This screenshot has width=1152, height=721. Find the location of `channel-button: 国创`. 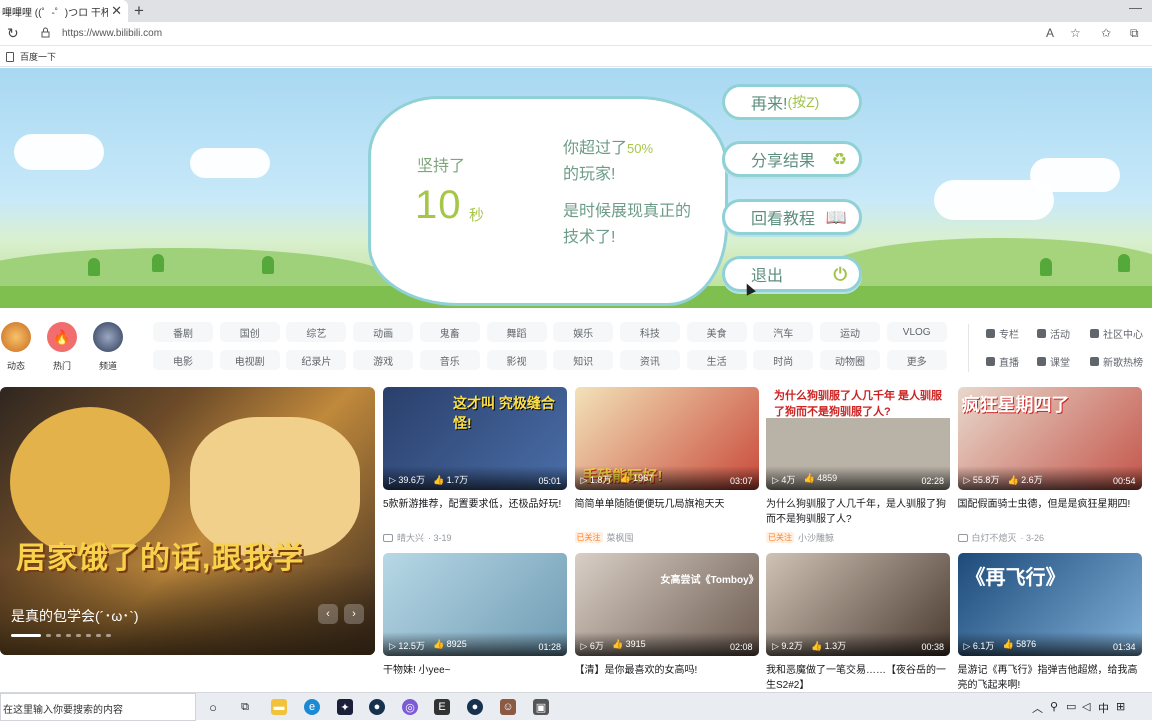

channel-button: 国创 is located at coordinates (249, 332).